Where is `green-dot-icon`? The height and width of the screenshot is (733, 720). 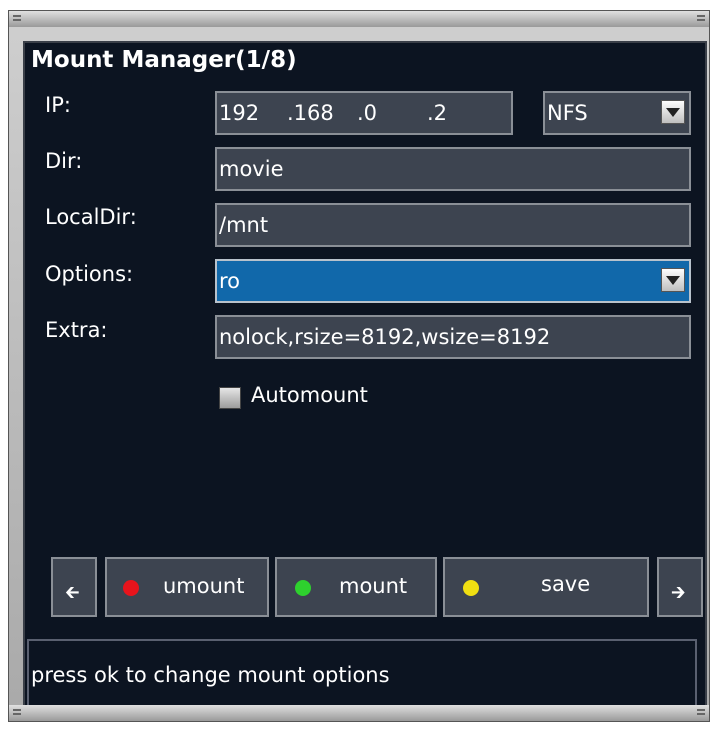
green-dot-icon is located at coordinates (303, 588).